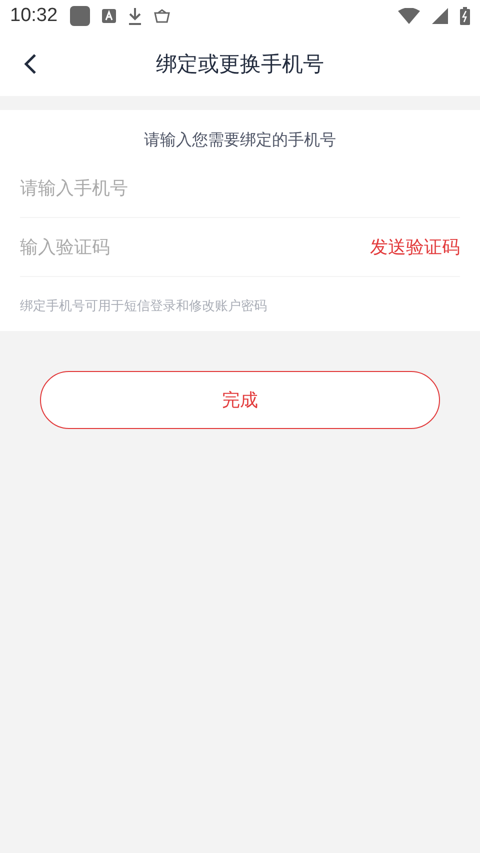 This screenshot has width=480, height=853. What do you see at coordinates (144, 306) in the screenshot?
I see `hint-text: 绑定手机号可用于短信登录和修改账户密码` at bounding box center [144, 306].